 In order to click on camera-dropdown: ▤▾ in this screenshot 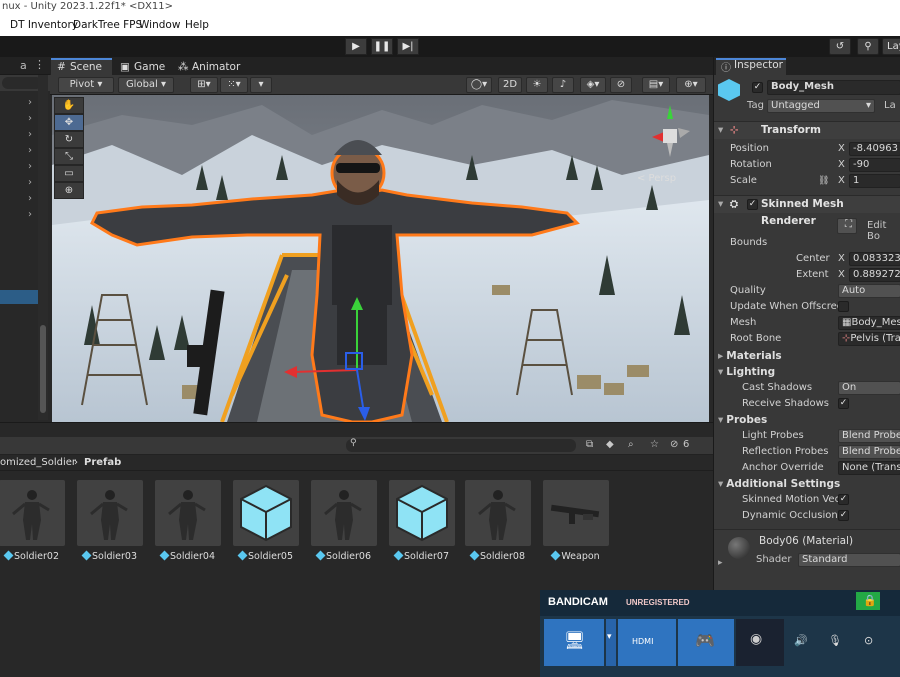, I will do `click(656, 85)`.